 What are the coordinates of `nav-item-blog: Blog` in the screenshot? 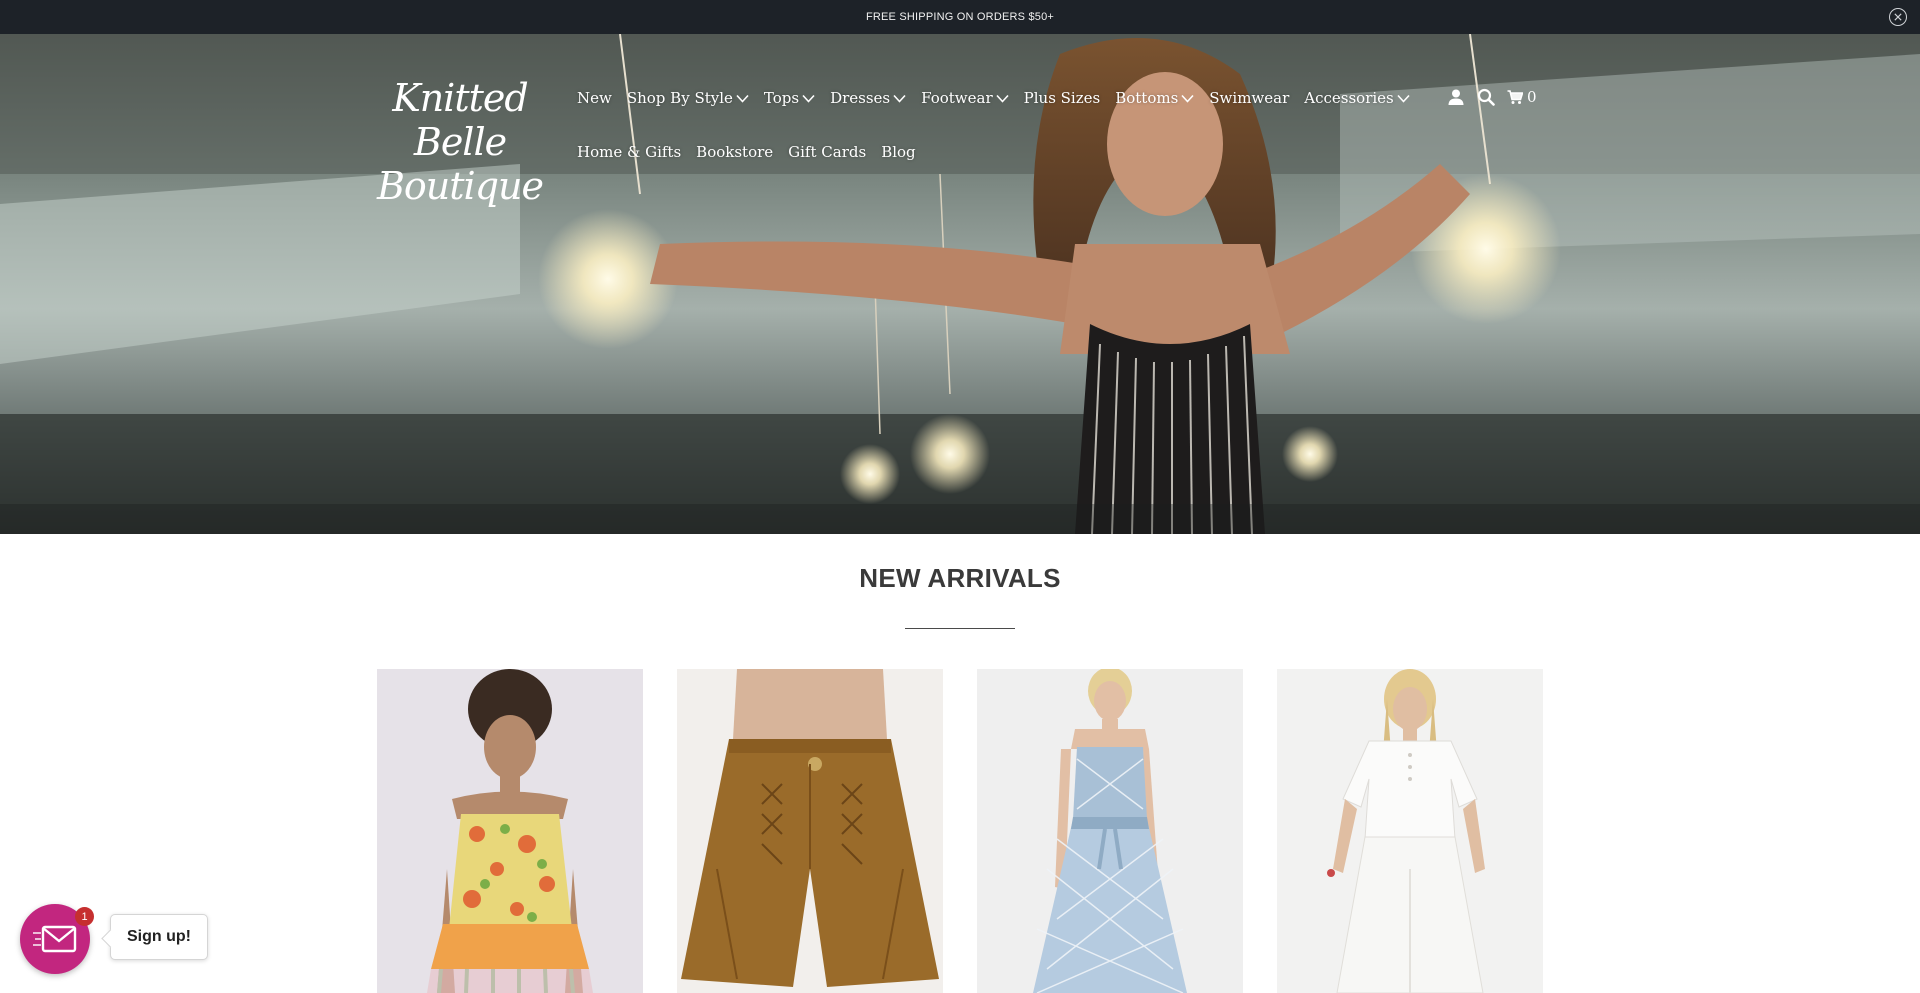 It's located at (898, 152).